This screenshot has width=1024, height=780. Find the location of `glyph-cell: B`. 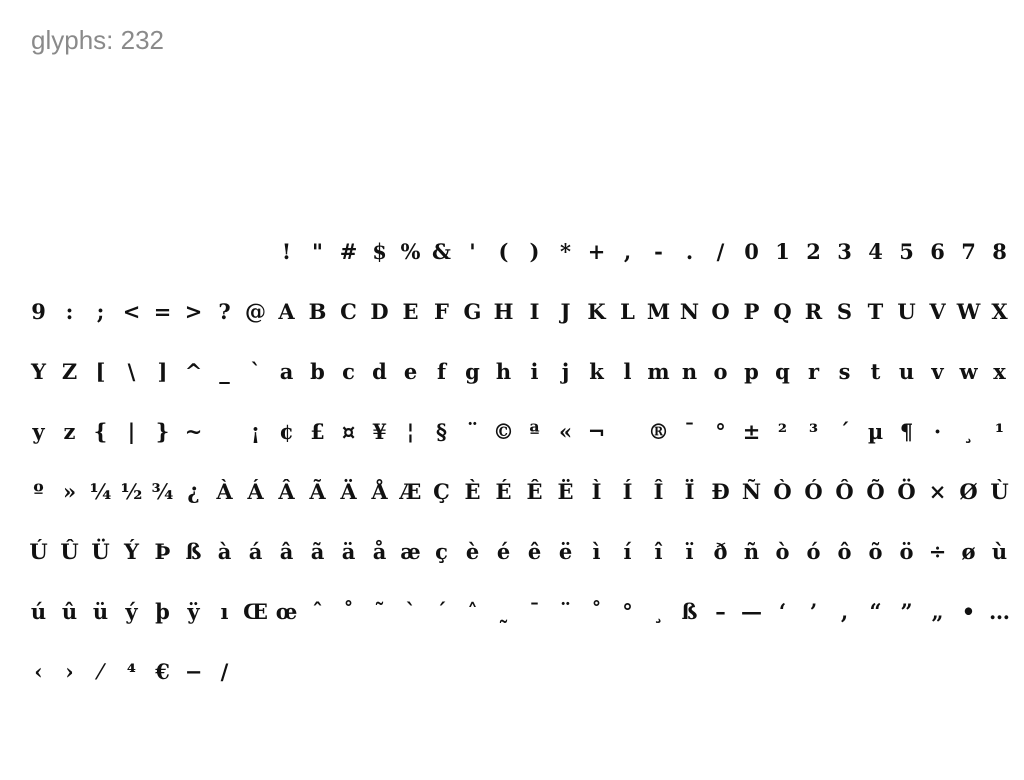

glyph-cell: B is located at coordinates (317, 311).